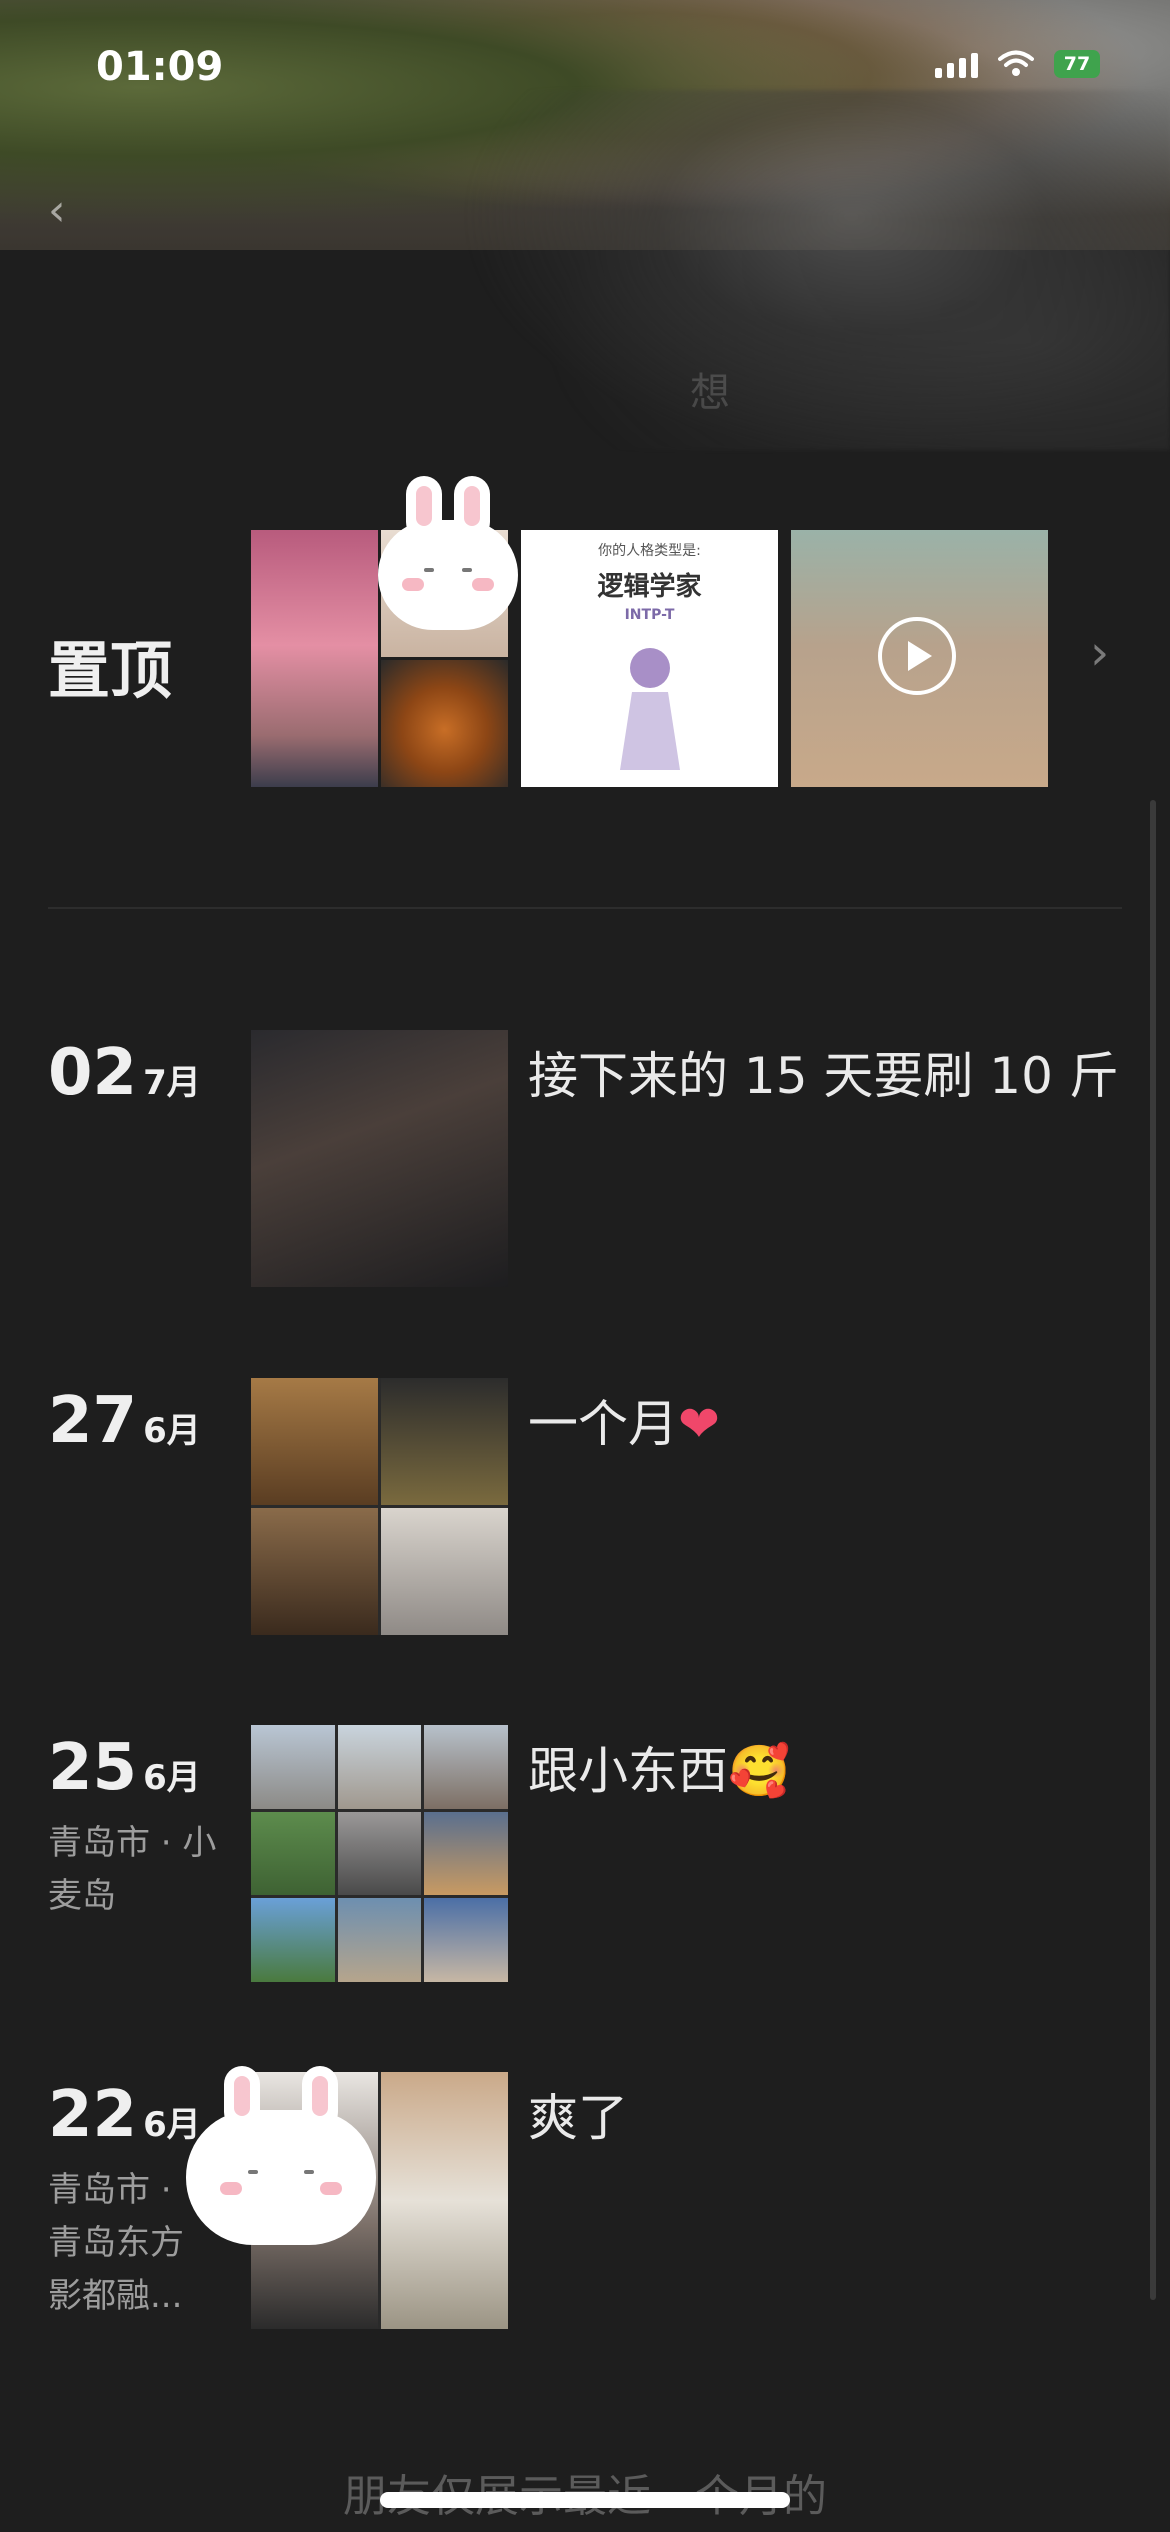 Image resolution: width=1170 pixels, height=2532 pixels. I want to click on post-month: 7月, so click(172, 1083).